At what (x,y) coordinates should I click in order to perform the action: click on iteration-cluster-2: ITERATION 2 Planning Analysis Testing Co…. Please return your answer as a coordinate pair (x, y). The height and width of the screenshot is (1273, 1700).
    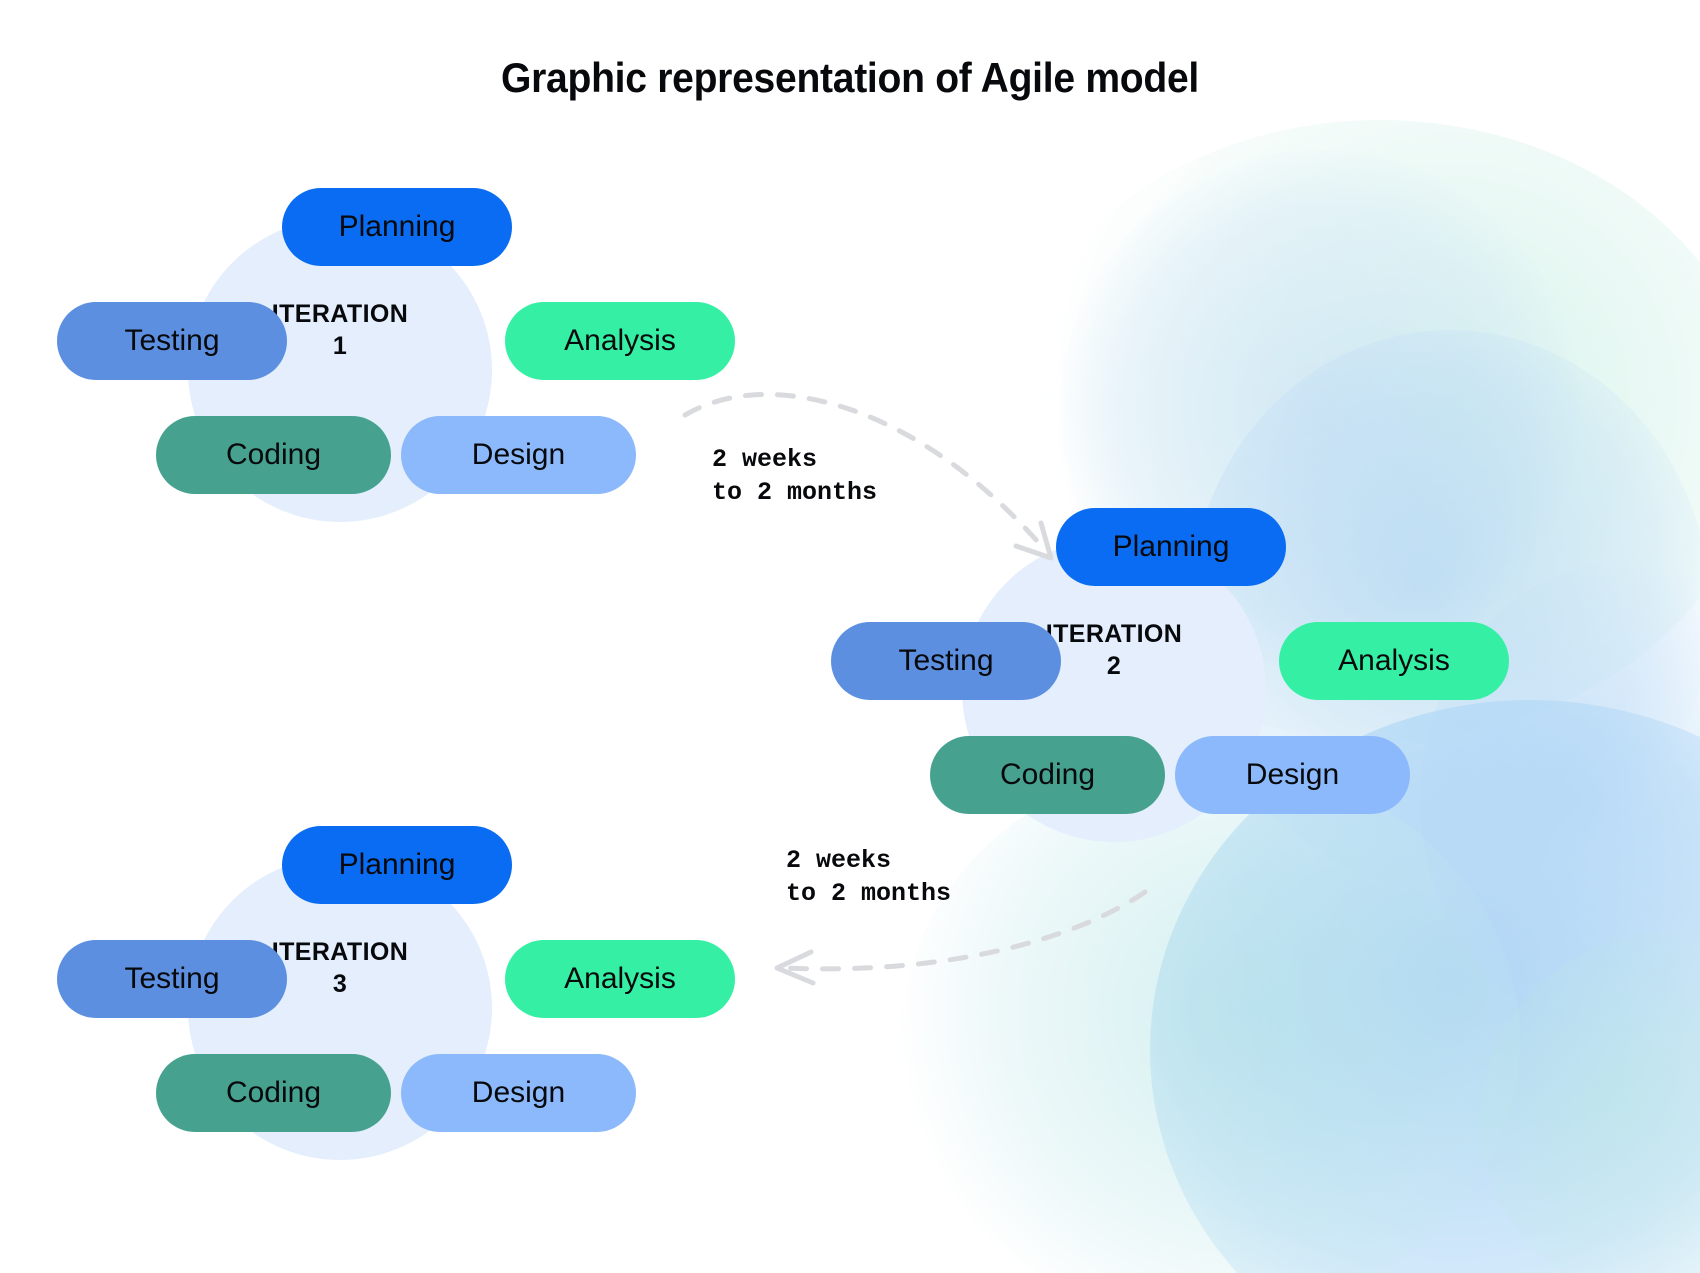
    Looking at the image, I should click on (1180, 690).